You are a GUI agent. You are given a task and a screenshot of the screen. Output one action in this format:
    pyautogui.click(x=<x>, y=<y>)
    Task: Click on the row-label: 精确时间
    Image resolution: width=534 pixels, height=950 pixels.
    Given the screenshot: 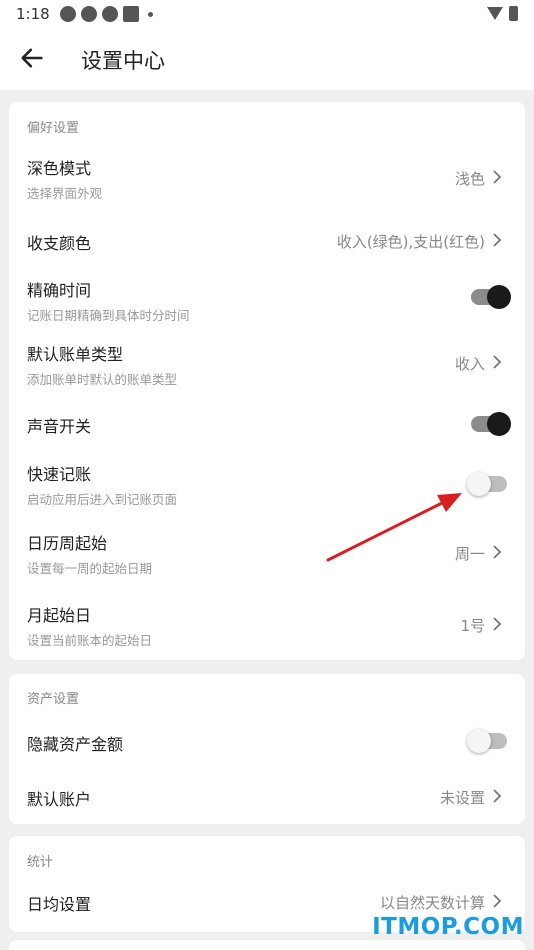 What is the action you would take?
    pyautogui.click(x=59, y=290)
    